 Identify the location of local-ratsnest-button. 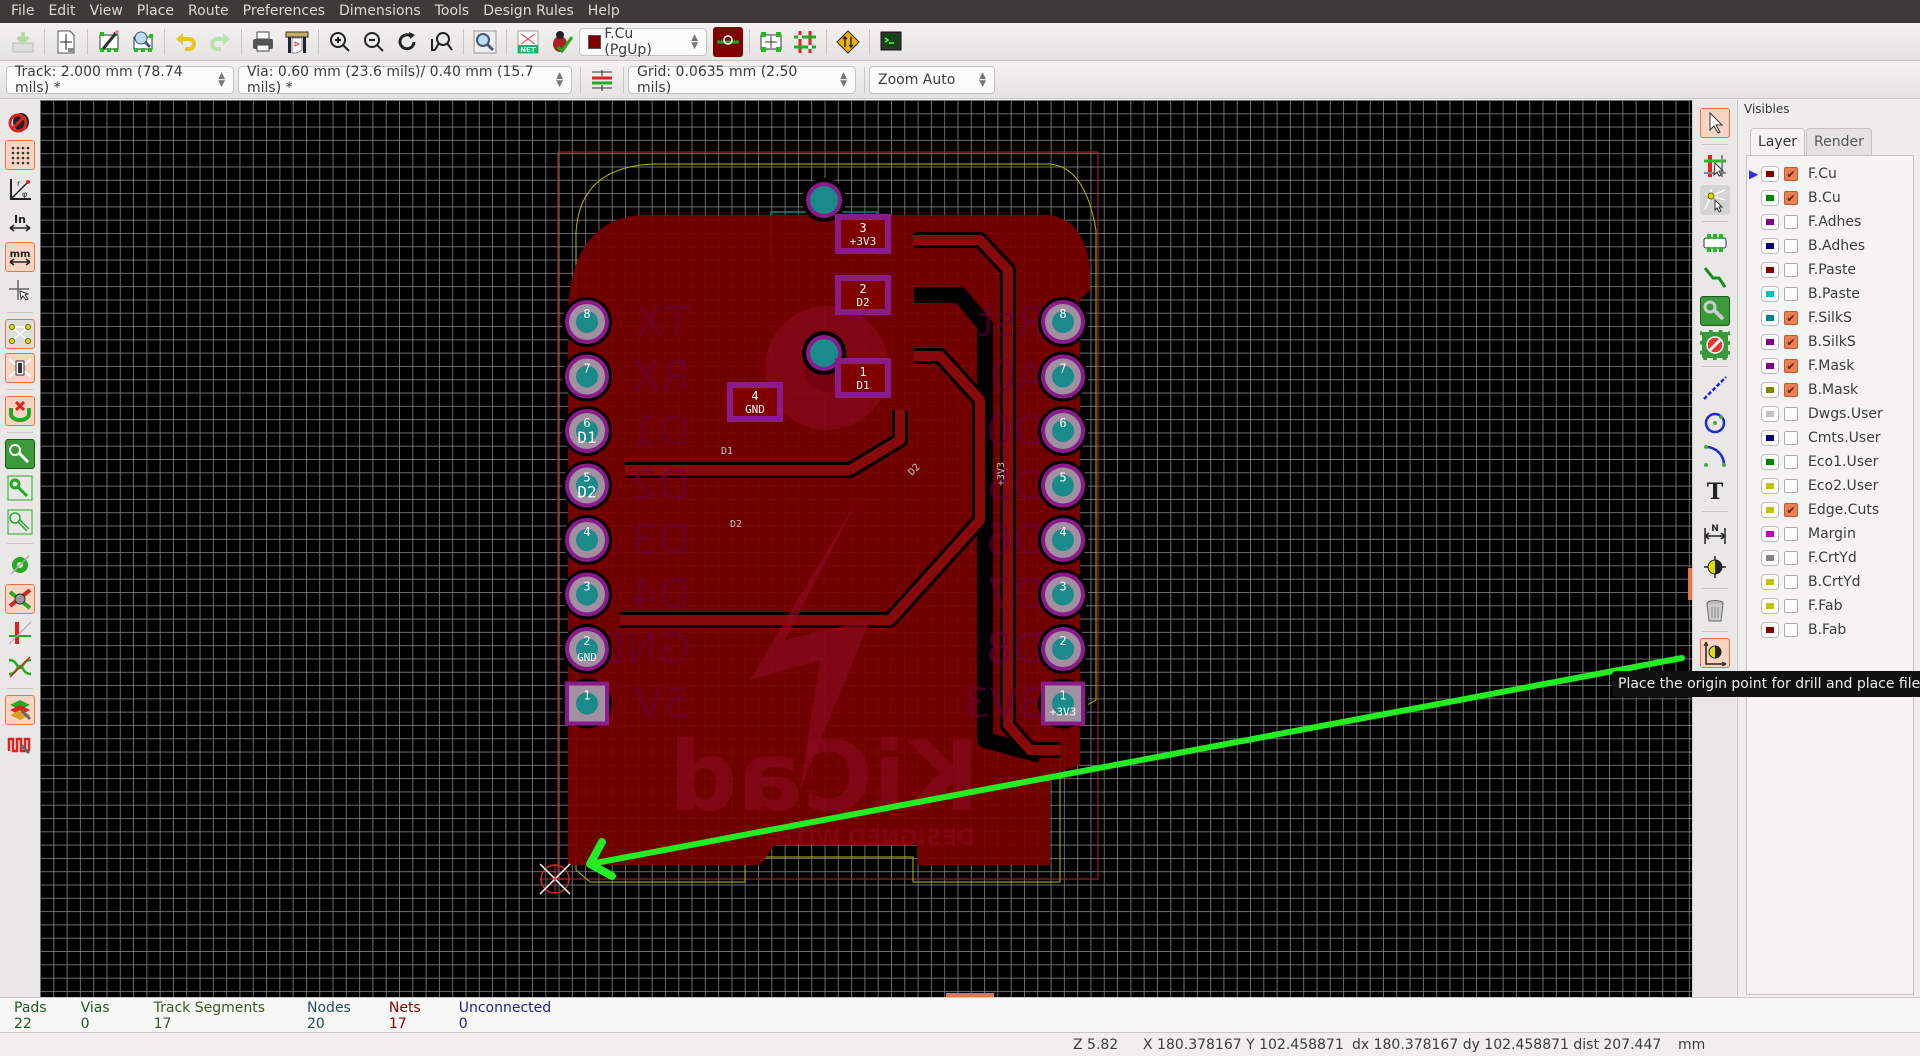
(1714, 200).